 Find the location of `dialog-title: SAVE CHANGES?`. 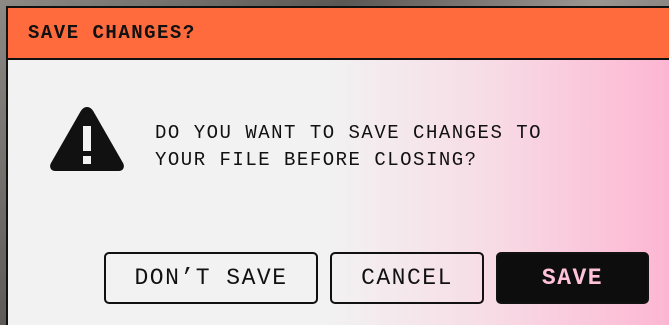

dialog-title: SAVE CHANGES? is located at coordinates (112, 33).